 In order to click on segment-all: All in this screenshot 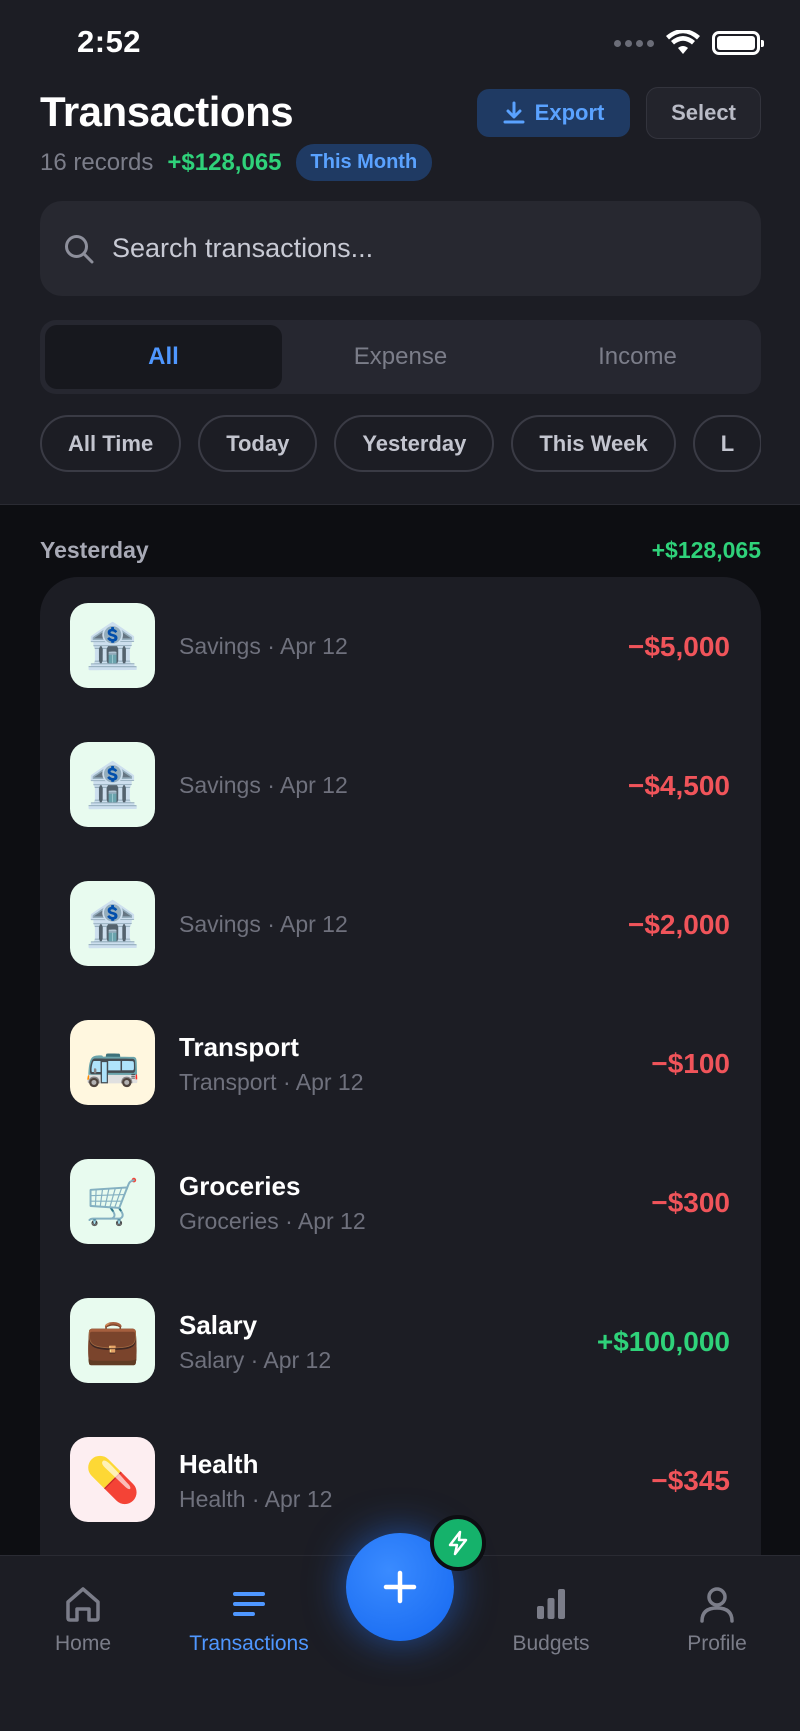, I will do `click(163, 357)`.